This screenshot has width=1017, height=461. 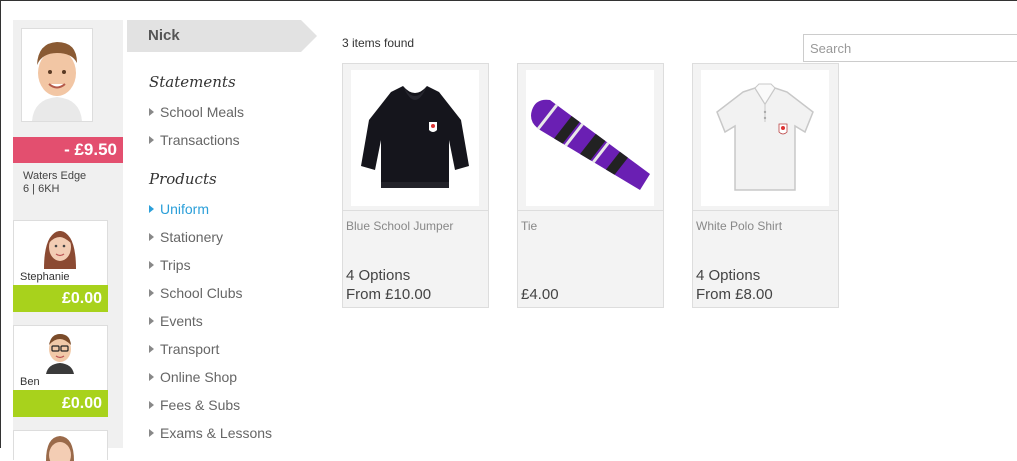 What do you see at coordinates (183, 179) in the screenshot?
I see `nav-section-products: Products` at bounding box center [183, 179].